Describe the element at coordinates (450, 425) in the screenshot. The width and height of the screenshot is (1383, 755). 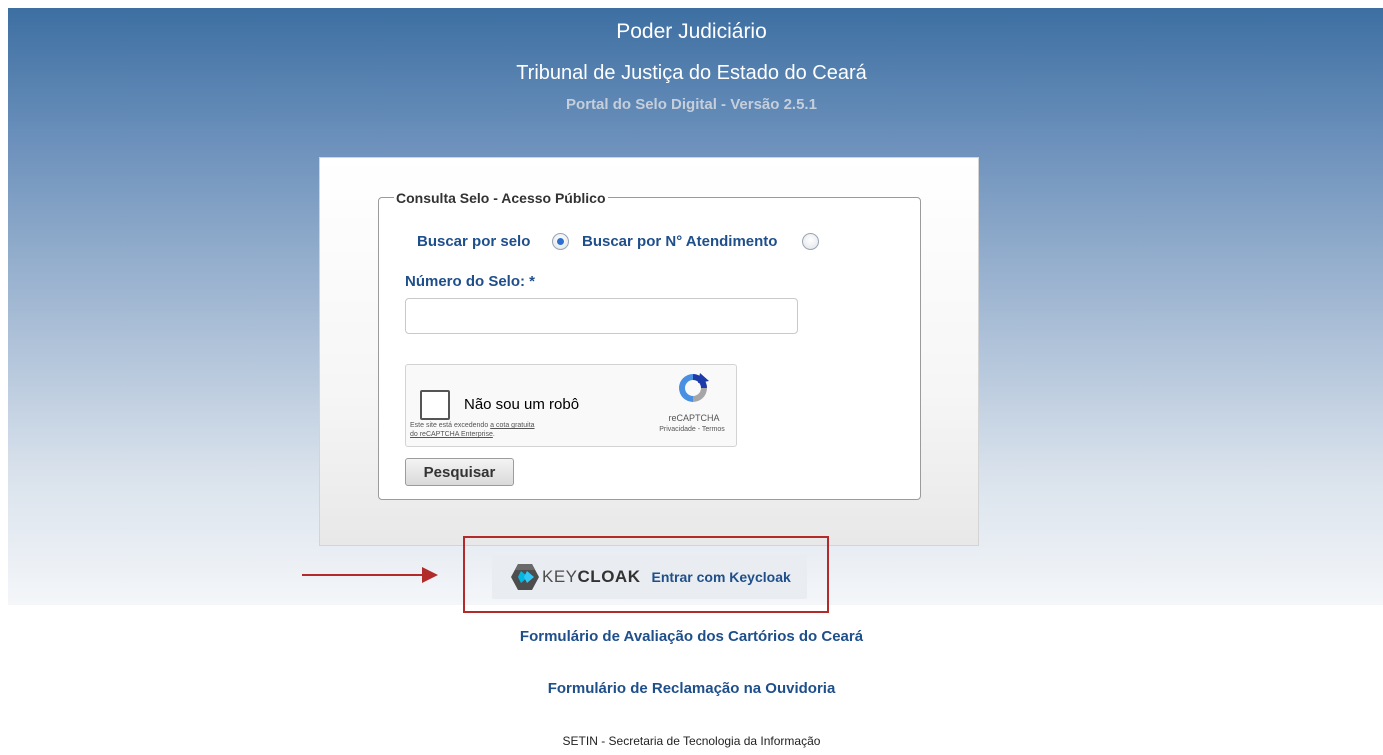
I see `recaptcha-note-text: Este site está excedendo` at that location.